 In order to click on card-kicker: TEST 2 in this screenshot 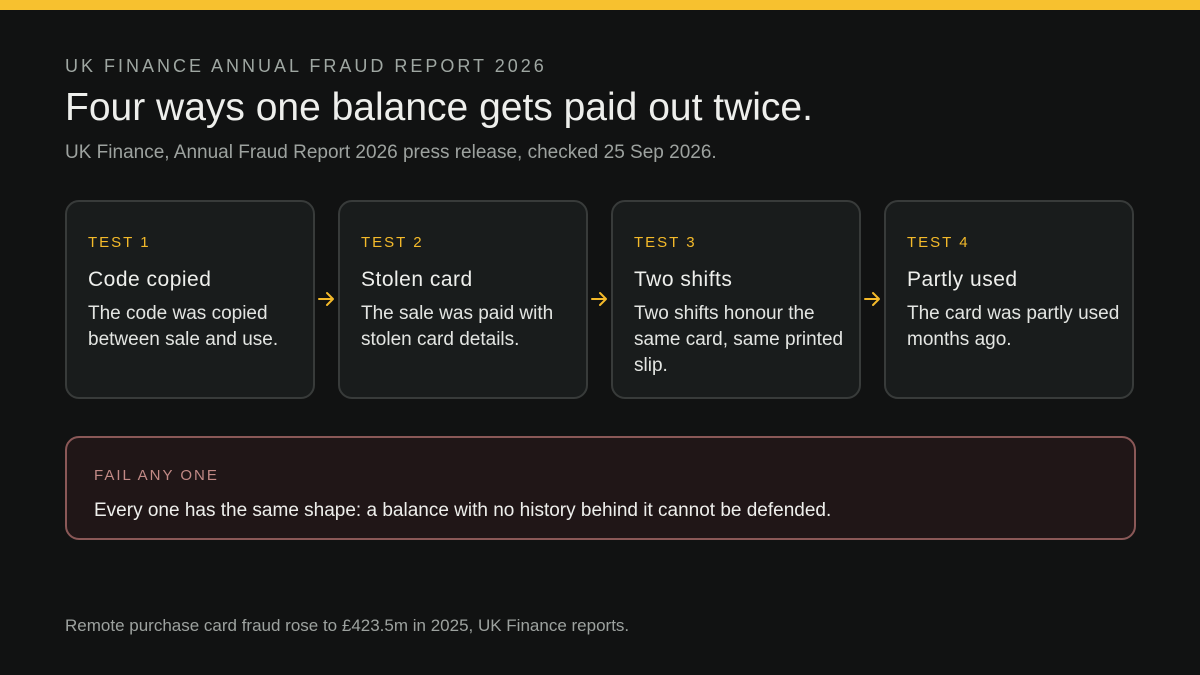, I will do `click(392, 242)`.